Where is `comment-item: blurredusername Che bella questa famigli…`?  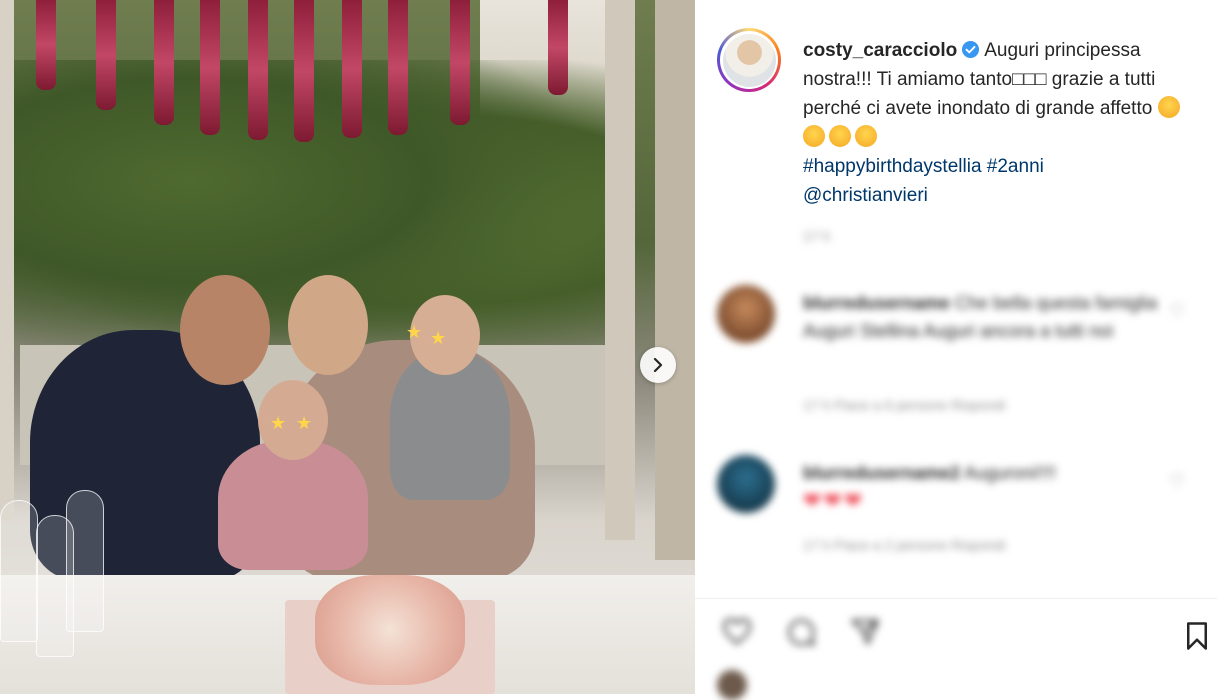 comment-item: blurredusername Che bella questa famigli… is located at coordinates (952, 355).